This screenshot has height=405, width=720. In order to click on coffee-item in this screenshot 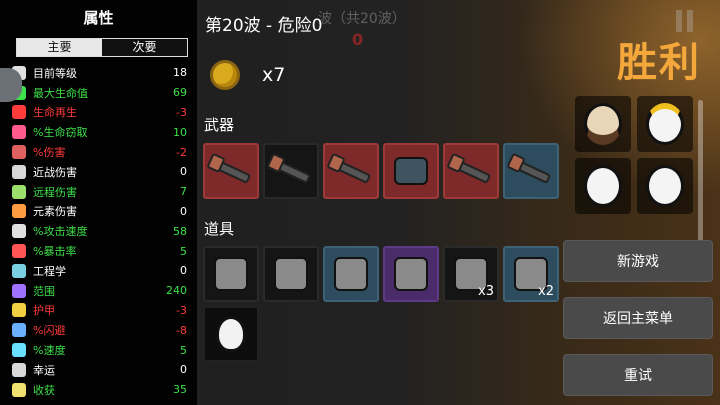, I will do `click(231, 274)`.